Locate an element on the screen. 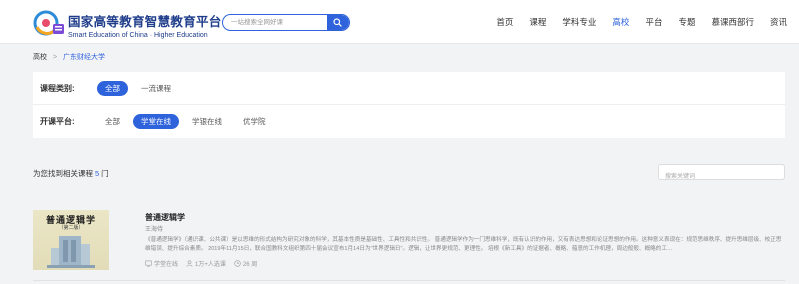  global-search-button is located at coordinates (338, 22).